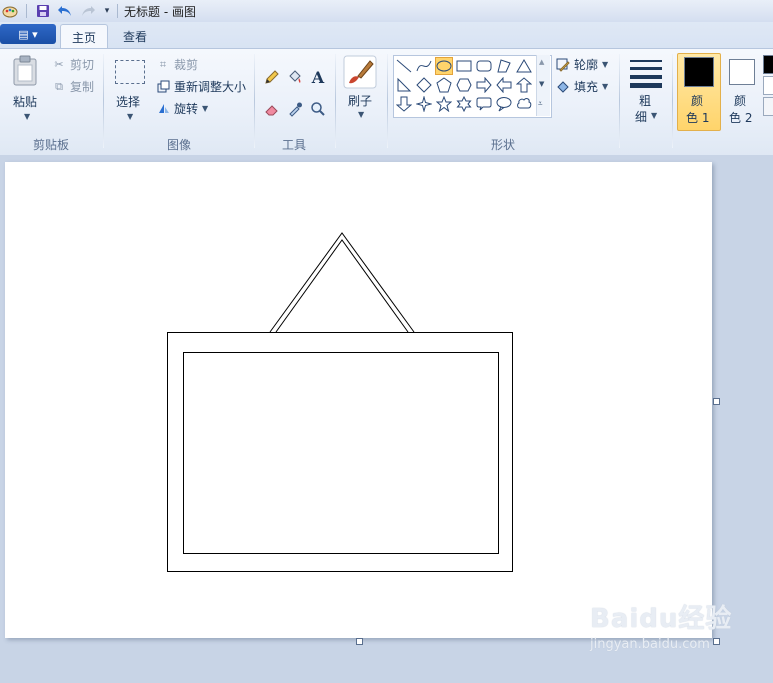  Describe the element at coordinates (502, 145) in the screenshot. I see `shapes-group-label: 形状` at that location.